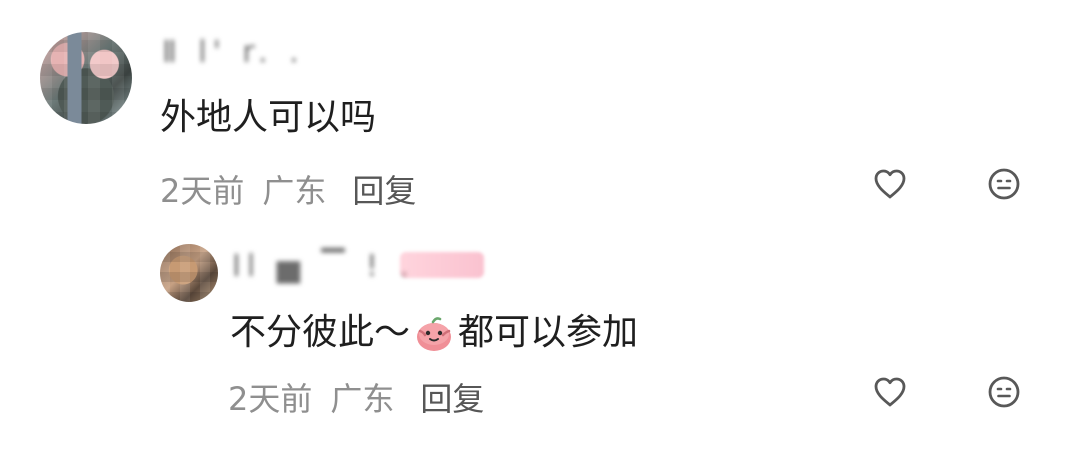 Image resolution: width=1080 pixels, height=463 pixels. Describe the element at coordinates (323, 267) in the screenshot. I see `username-blurred: Il ▅ ▔ ! .` at that location.